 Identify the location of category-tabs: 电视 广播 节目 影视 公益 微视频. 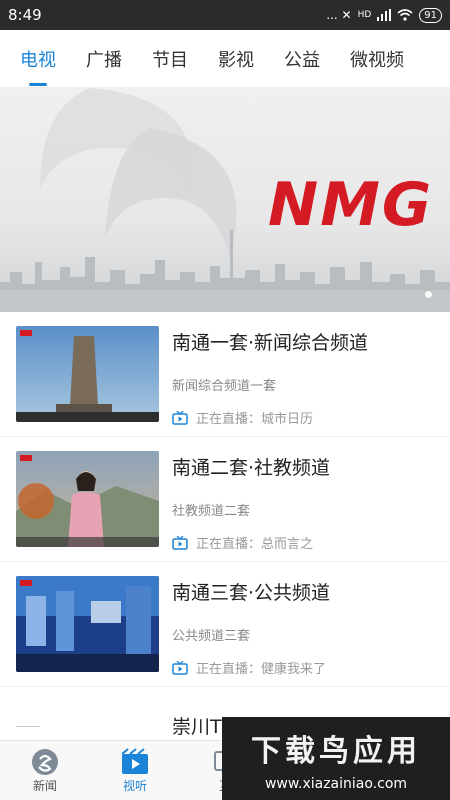
(225, 59).